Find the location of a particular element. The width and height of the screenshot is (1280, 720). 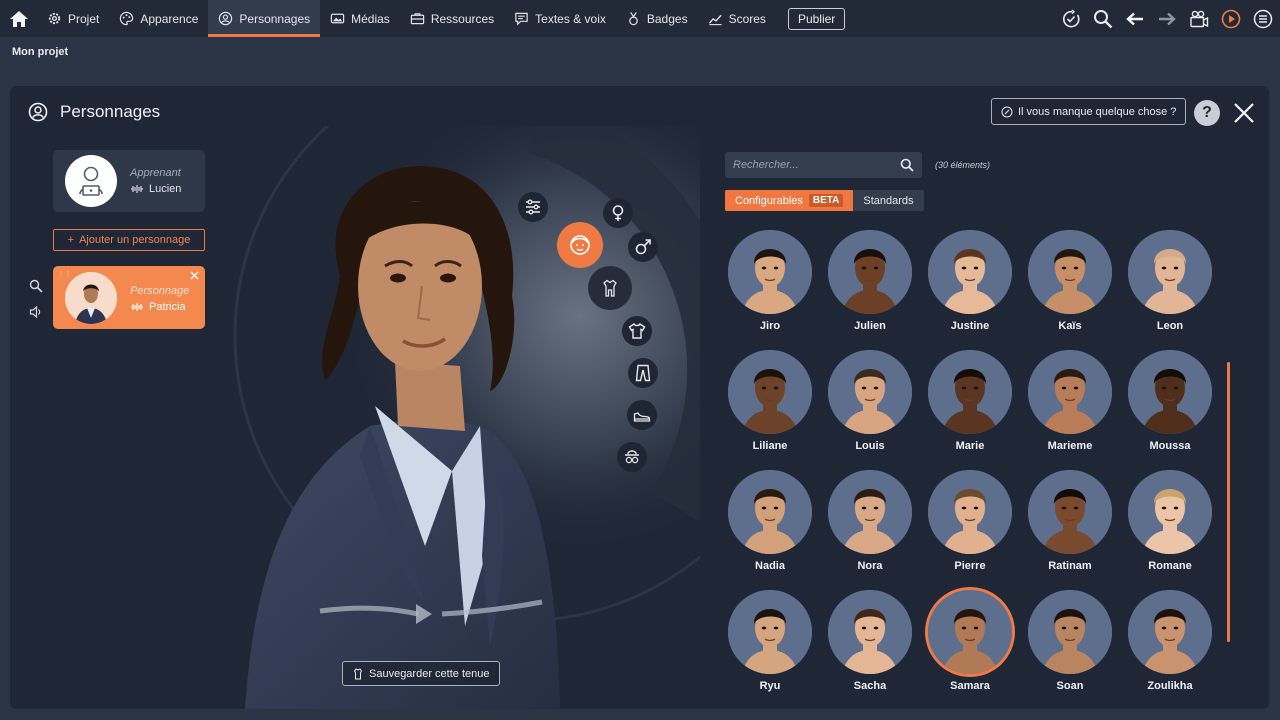

palette-icon is located at coordinates (127, 18).